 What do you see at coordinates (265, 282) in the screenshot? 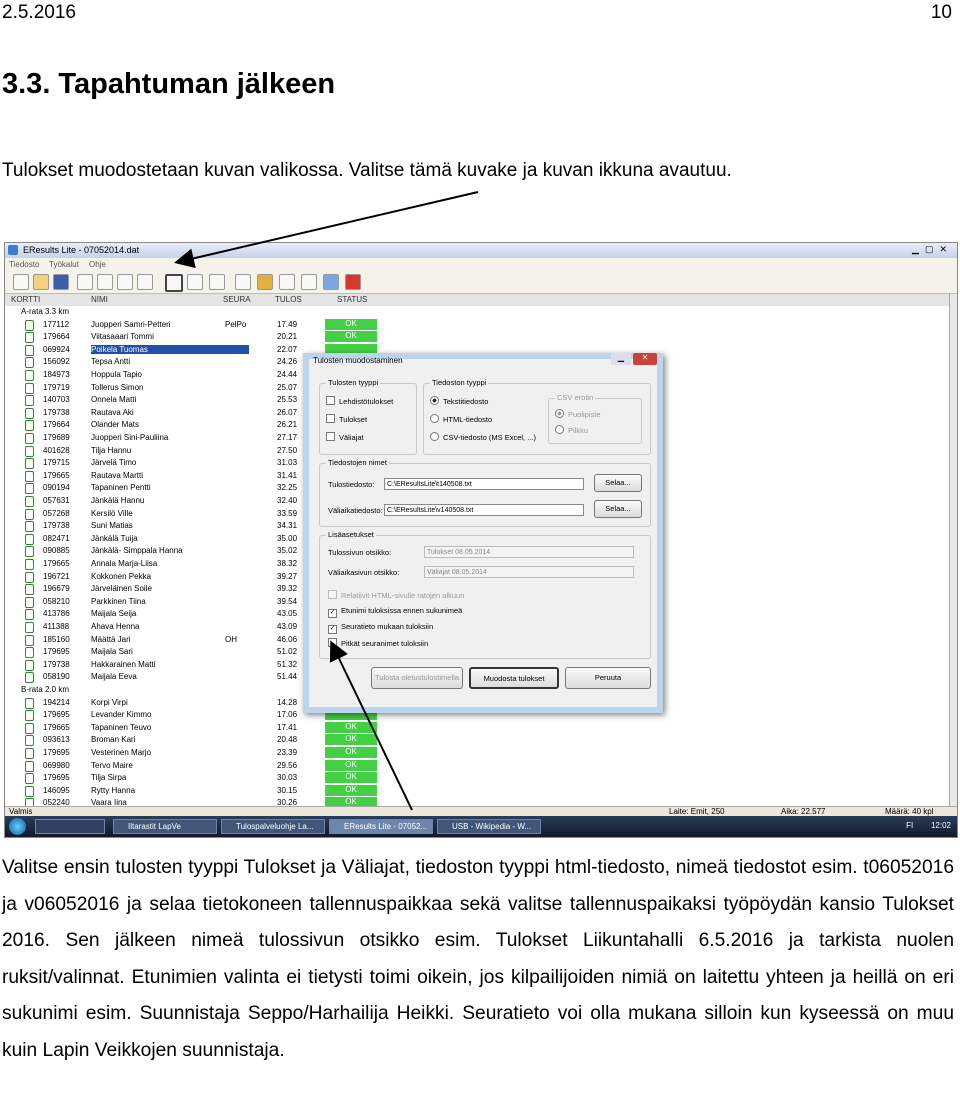
I see `gear-icon` at bounding box center [265, 282].